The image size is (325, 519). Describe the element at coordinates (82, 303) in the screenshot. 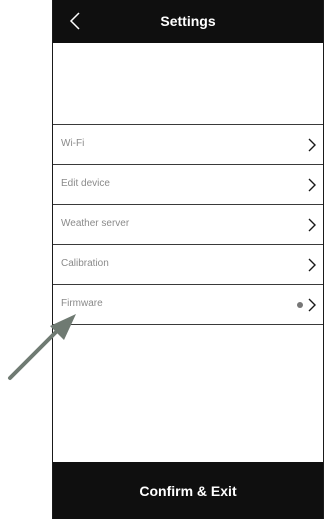

I see `menu-item-label: Firmware` at that location.